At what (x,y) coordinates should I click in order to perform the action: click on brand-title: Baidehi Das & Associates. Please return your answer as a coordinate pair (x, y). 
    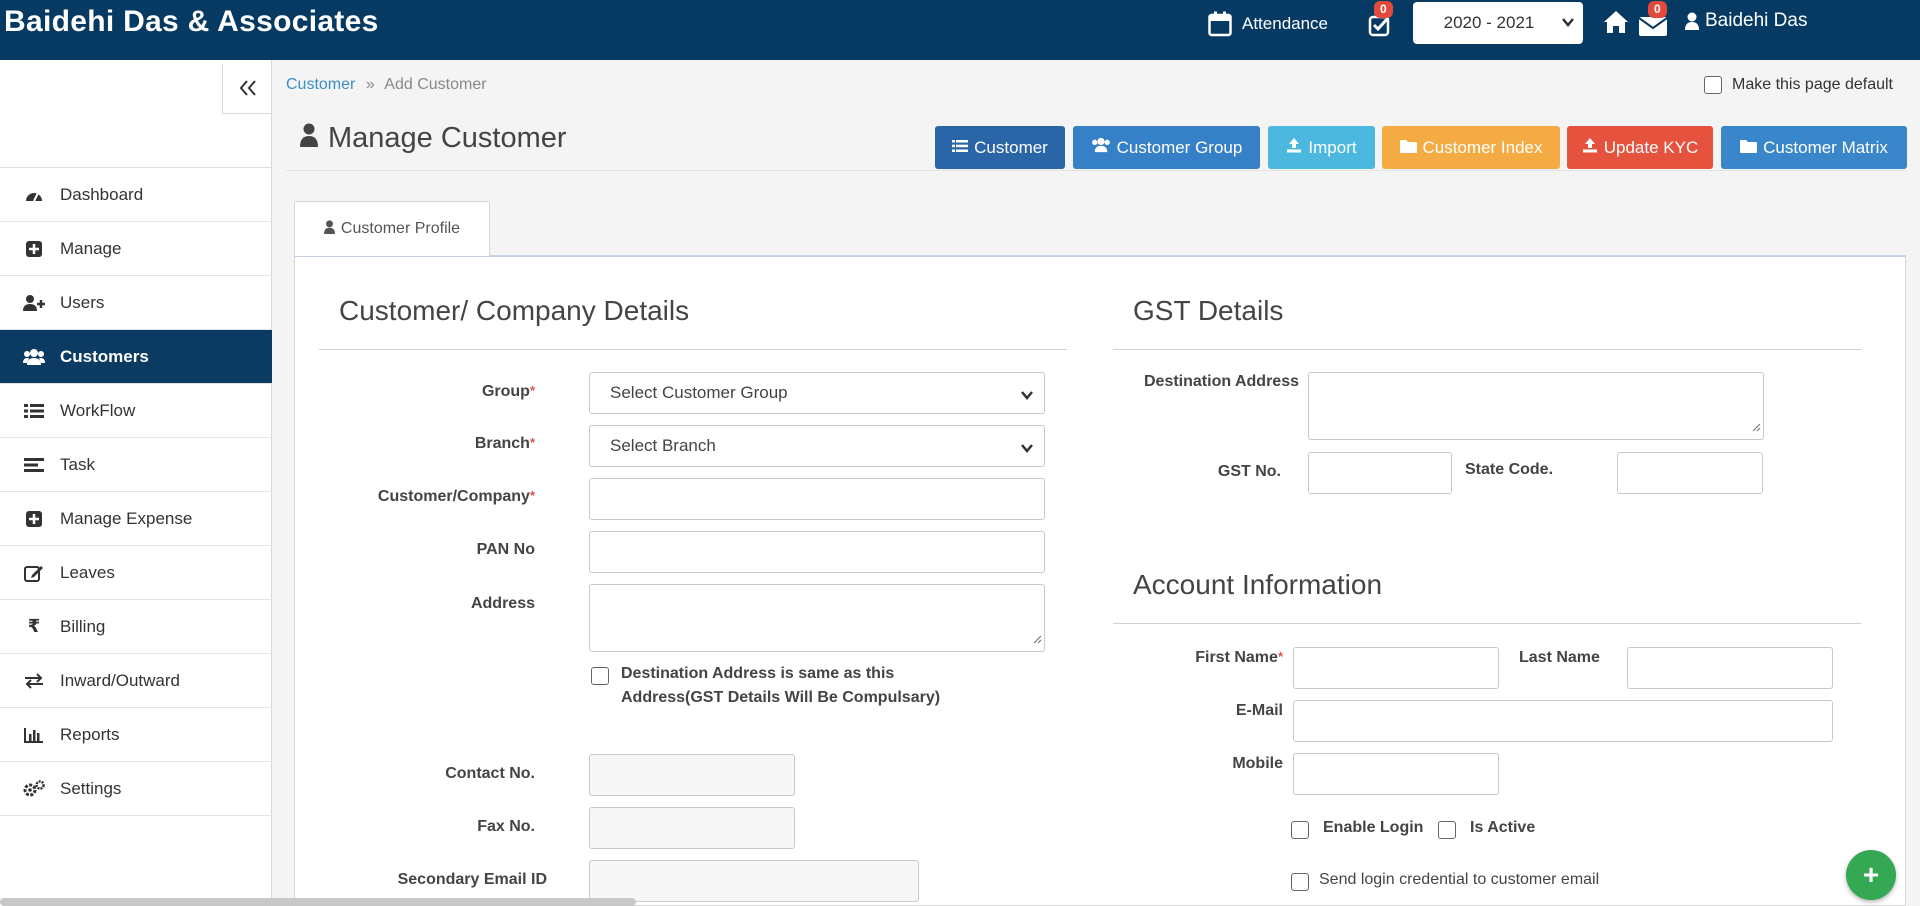
    Looking at the image, I should click on (191, 22).